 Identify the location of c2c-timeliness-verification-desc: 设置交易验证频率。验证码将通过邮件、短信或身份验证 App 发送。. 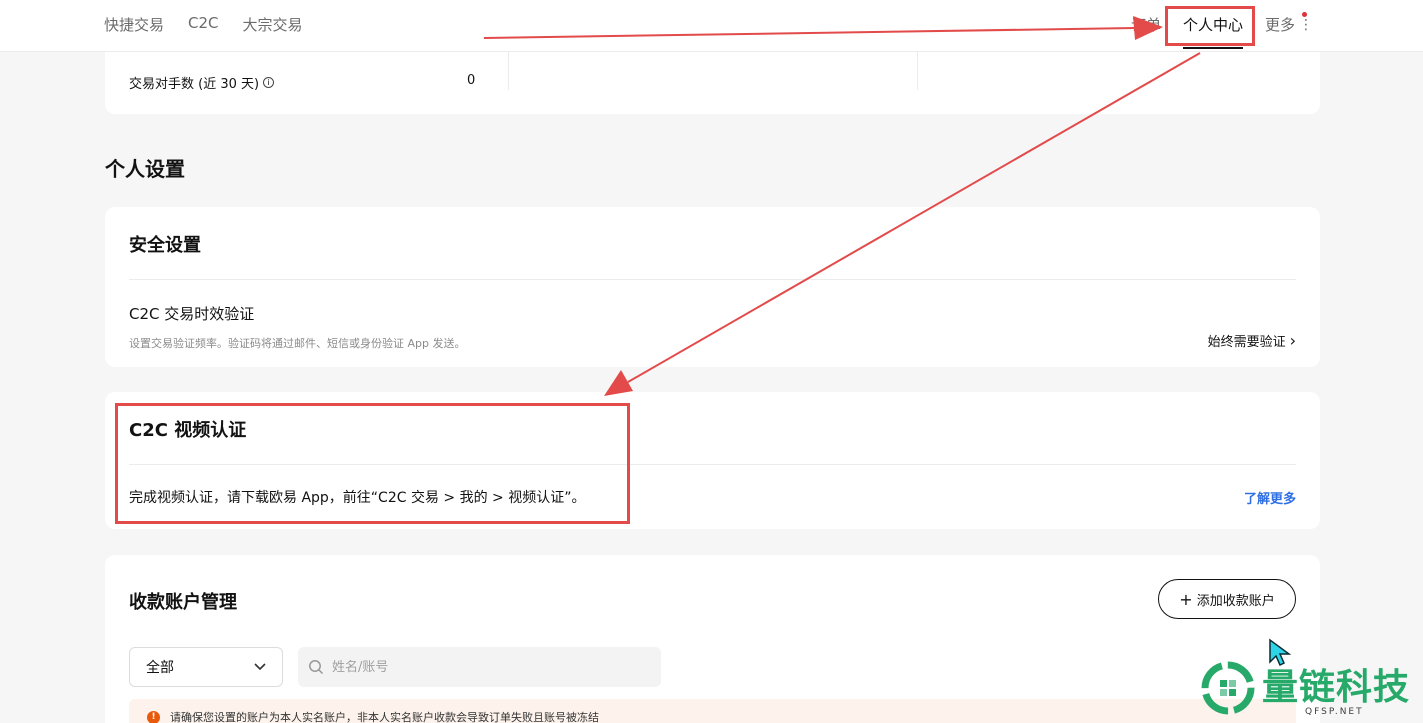
(297, 343).